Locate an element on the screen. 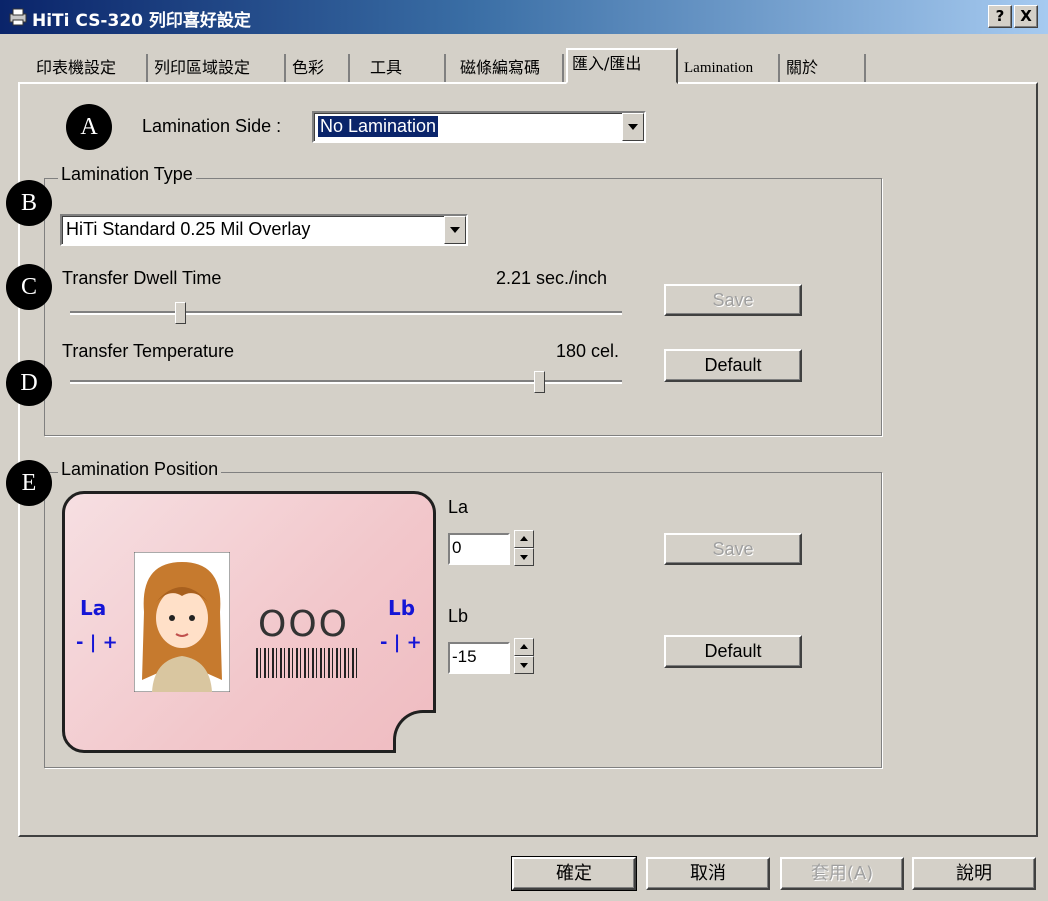 Image resolution: width=1048 pixels, height=901 pixels. la-label: La is located at coordinates (458, 507).